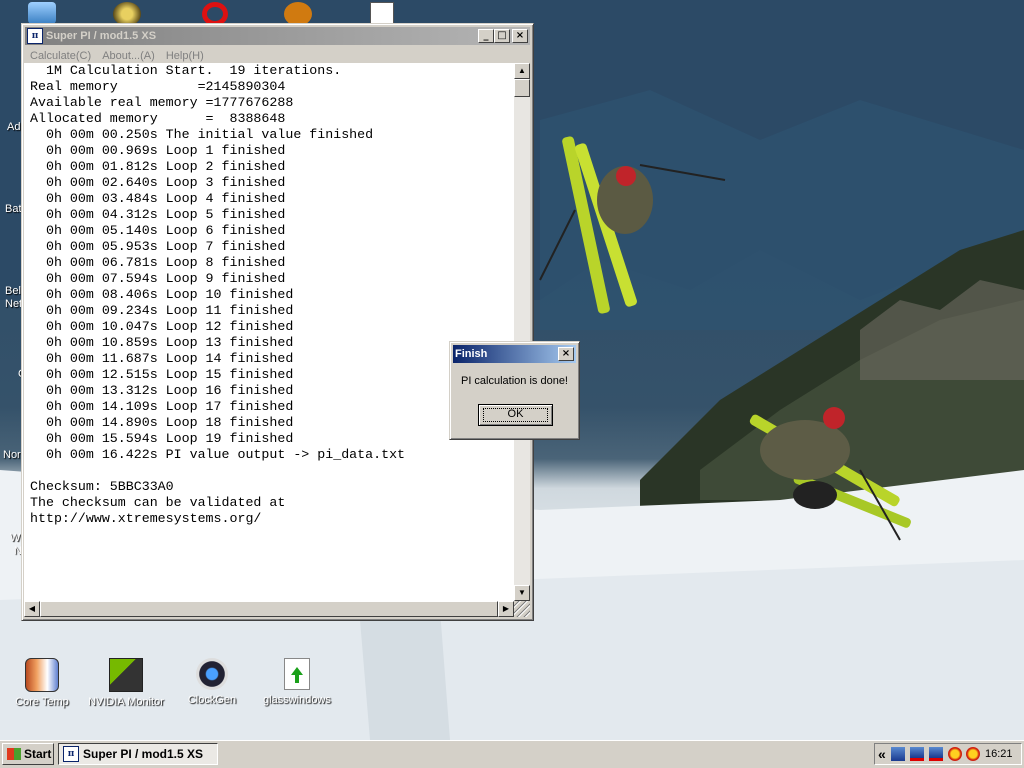 The image size is (1024, 768). What do you see at coordinates (158, 166) in the screenshot?
I see `output-line: 0h 00m 01.812s Loop 2 finished` at bounding box center [158, 166].